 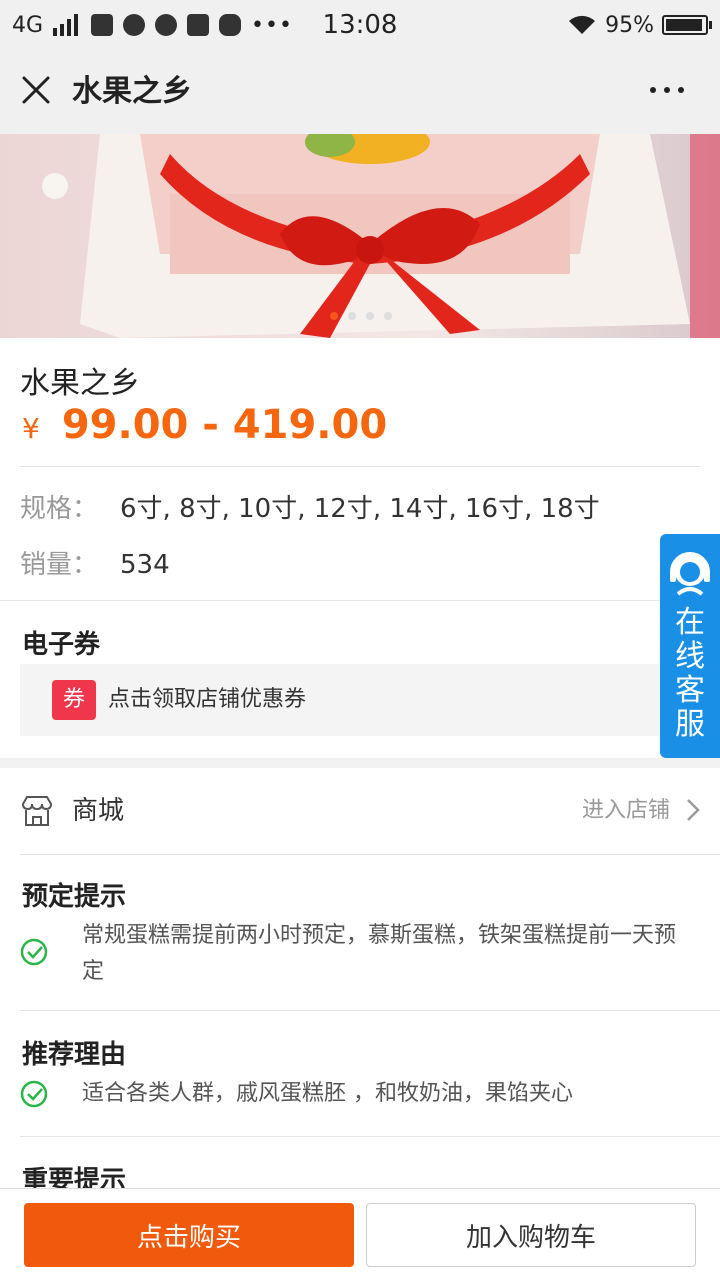 What do you see at coordinates (74, 897) in the screenshot?
I see `notice-title-booking: 预定提示` at bounding box center [74, 897].